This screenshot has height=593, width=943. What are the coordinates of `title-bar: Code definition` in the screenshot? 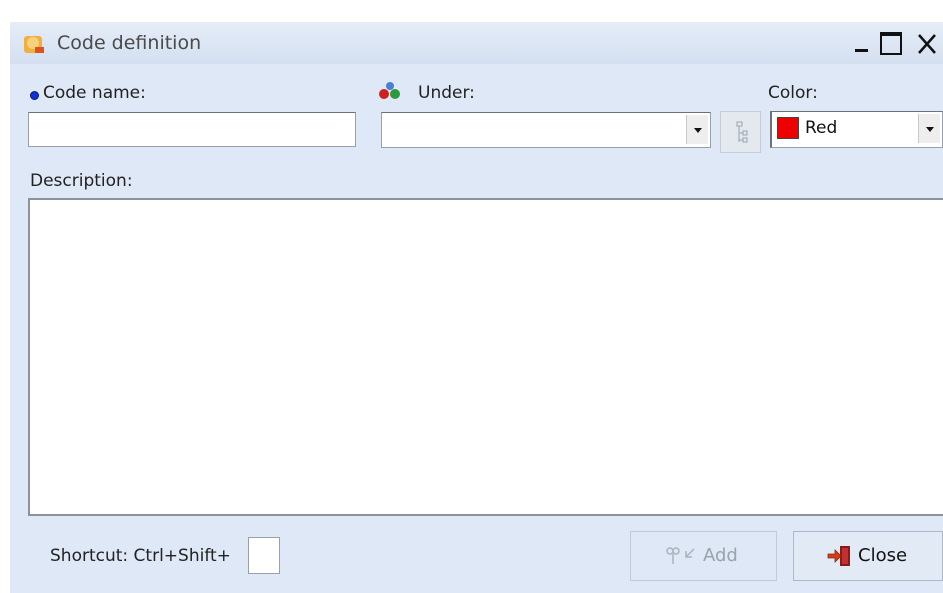 It's located at (476, 43).